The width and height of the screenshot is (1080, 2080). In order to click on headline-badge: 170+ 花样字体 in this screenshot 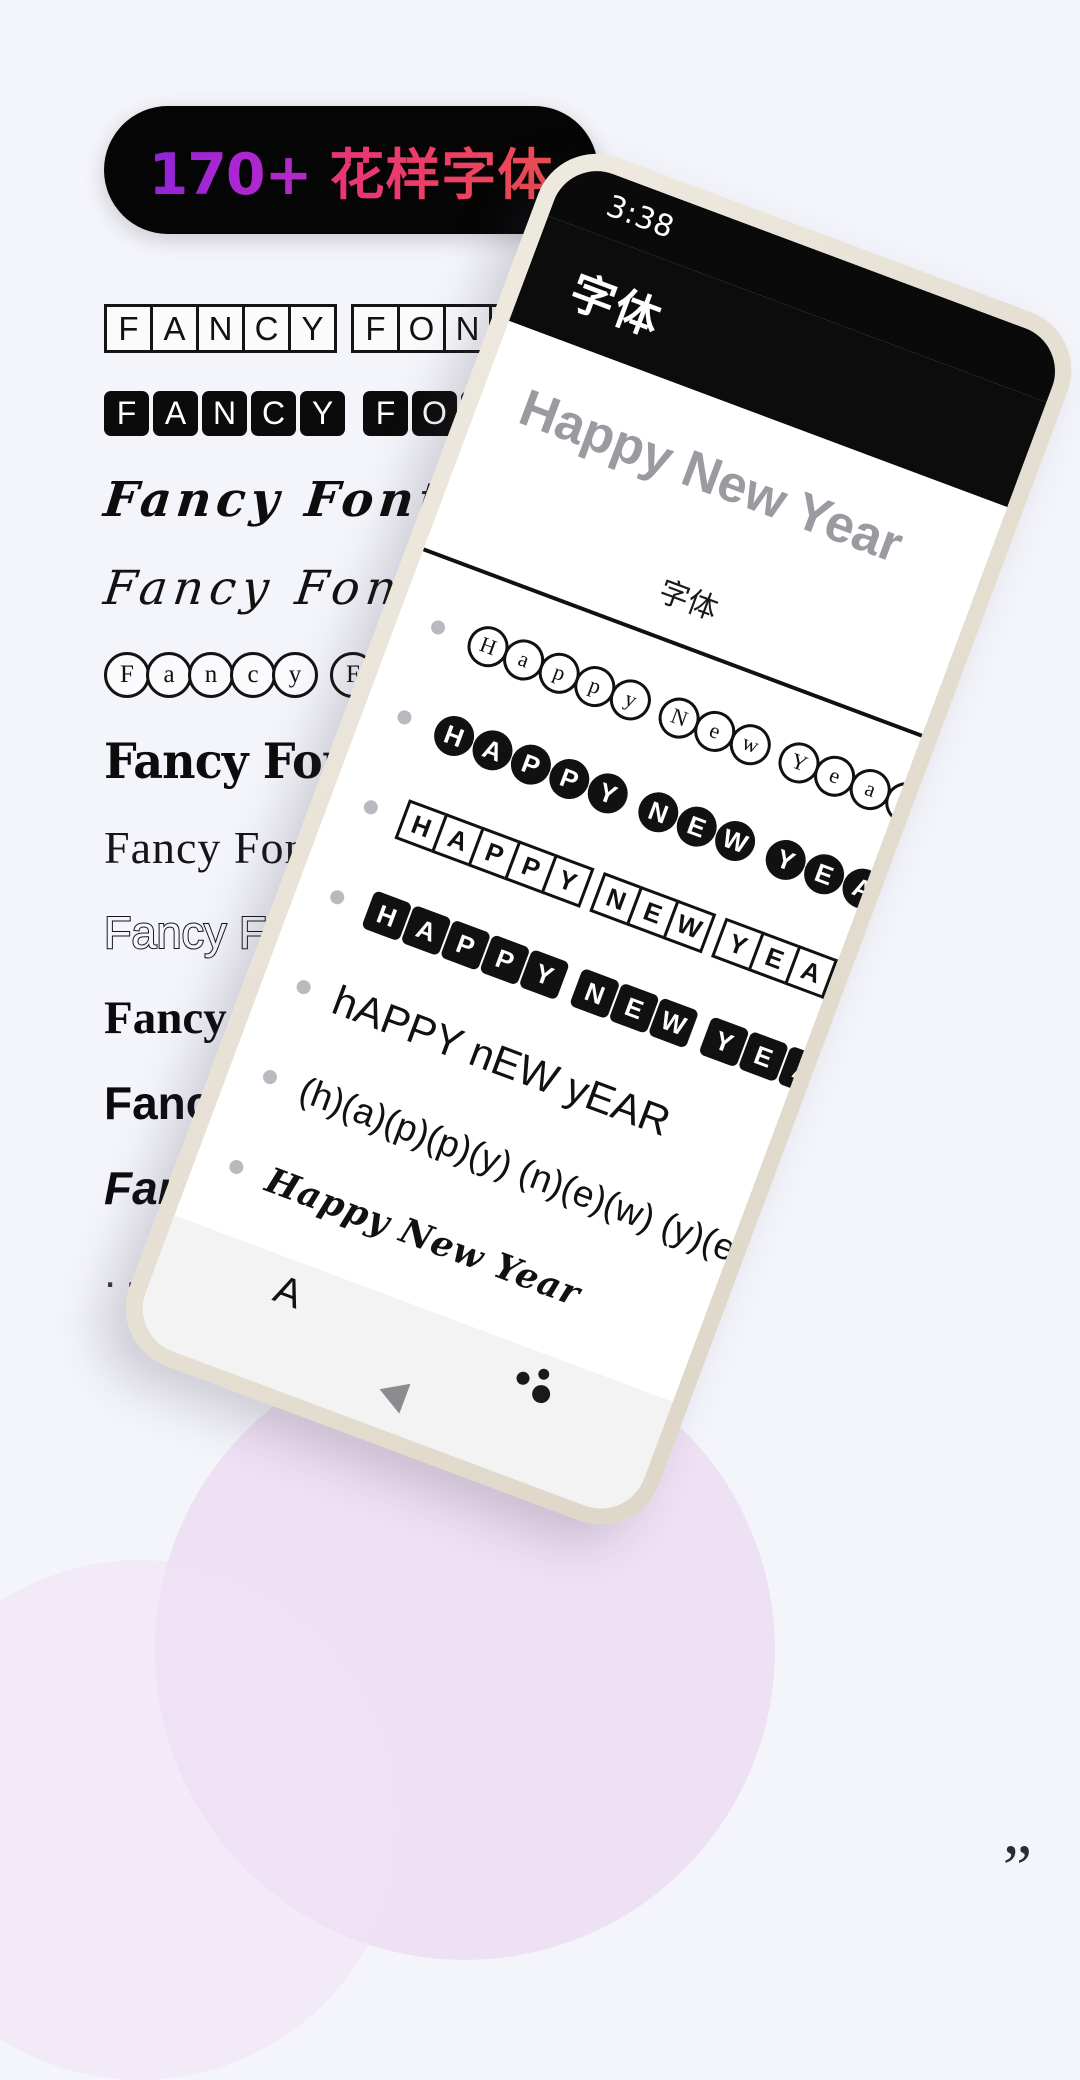, I will do `click(351, 170)`.